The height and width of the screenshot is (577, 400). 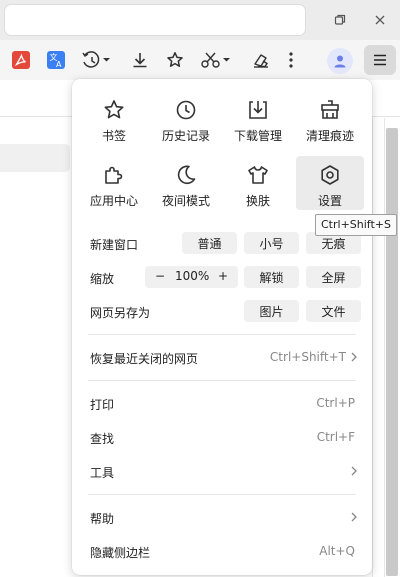 What do you see at coordinates (59, 64) in the screenshot?
I see `svg-text: A` at bounding box center [59, 64].